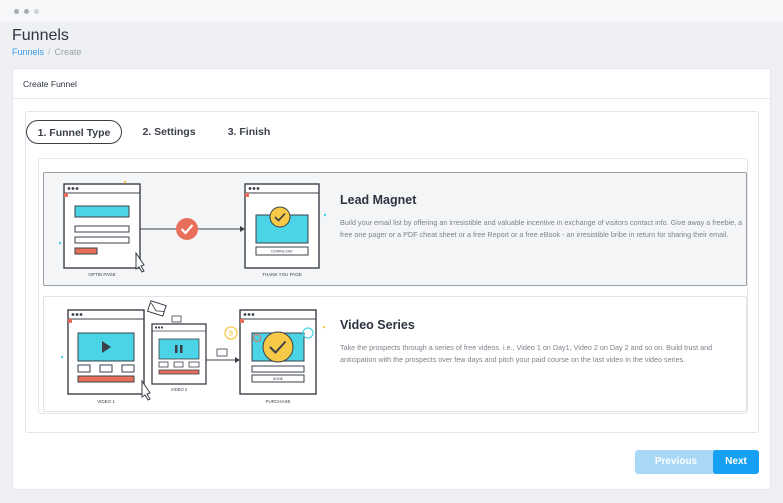  Describe the element at coordinates (104, 228) in the screenshot. I see `optin-page-icon` at that location.